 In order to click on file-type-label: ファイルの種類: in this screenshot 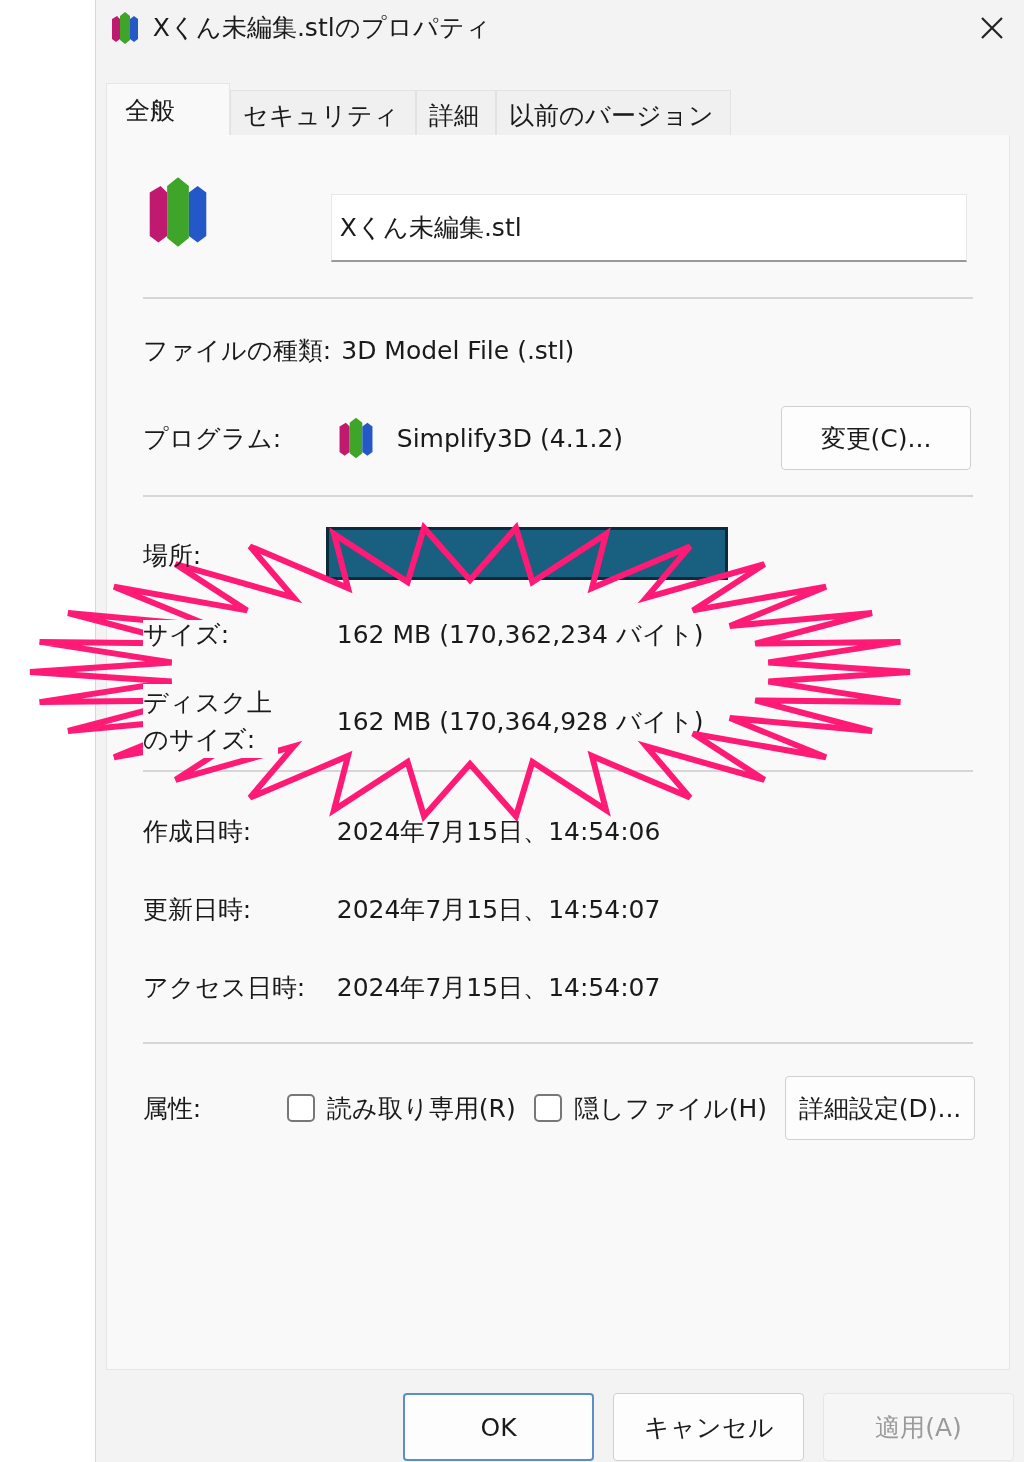, I will do `click(237, 350)`.